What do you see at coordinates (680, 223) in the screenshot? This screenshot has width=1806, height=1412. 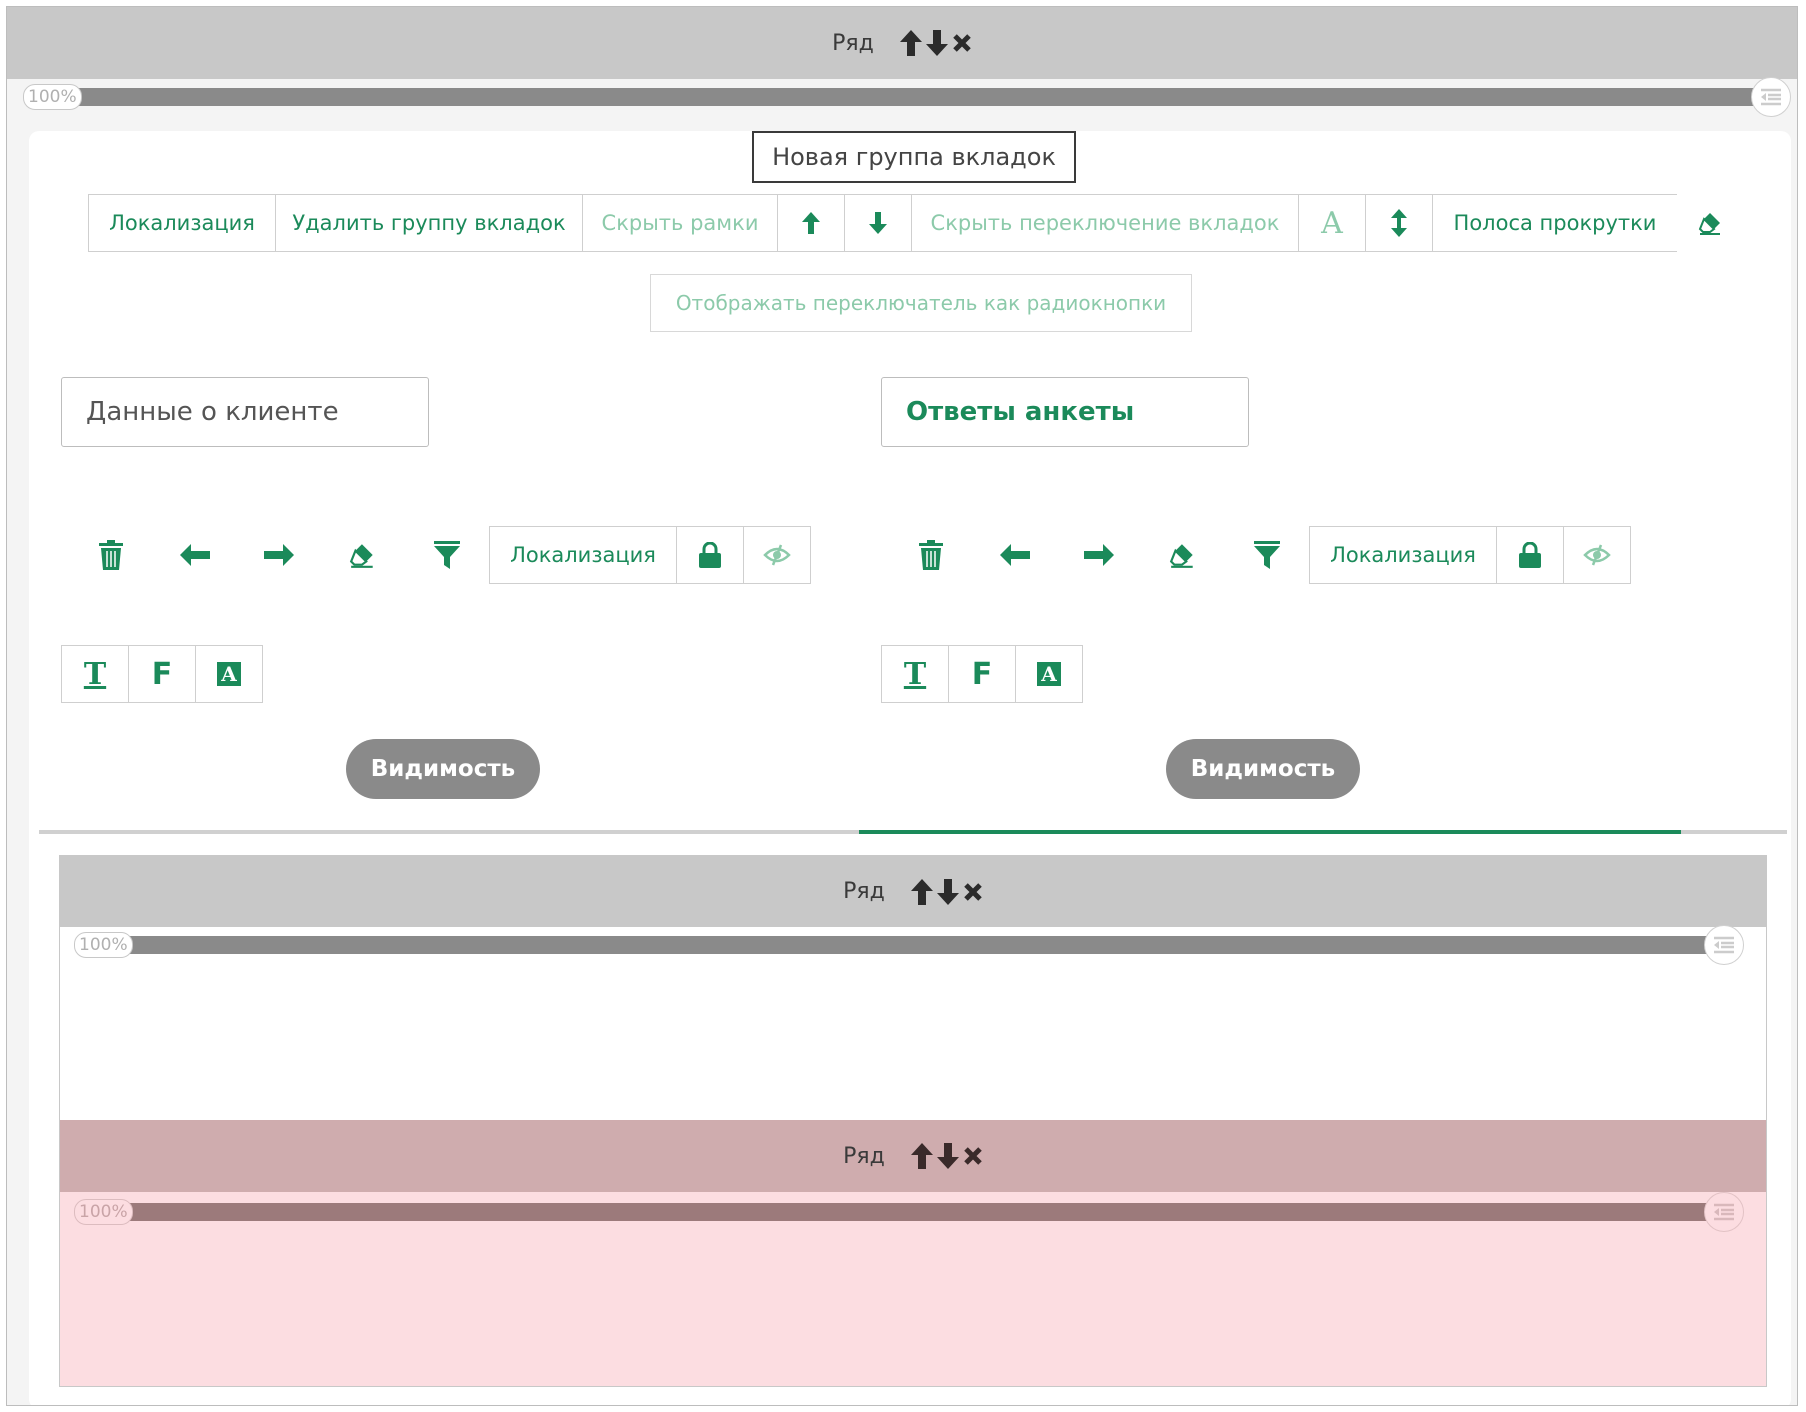 I see `hide-borders-button: Скрыть рамки` at bounding box center [680, 223].